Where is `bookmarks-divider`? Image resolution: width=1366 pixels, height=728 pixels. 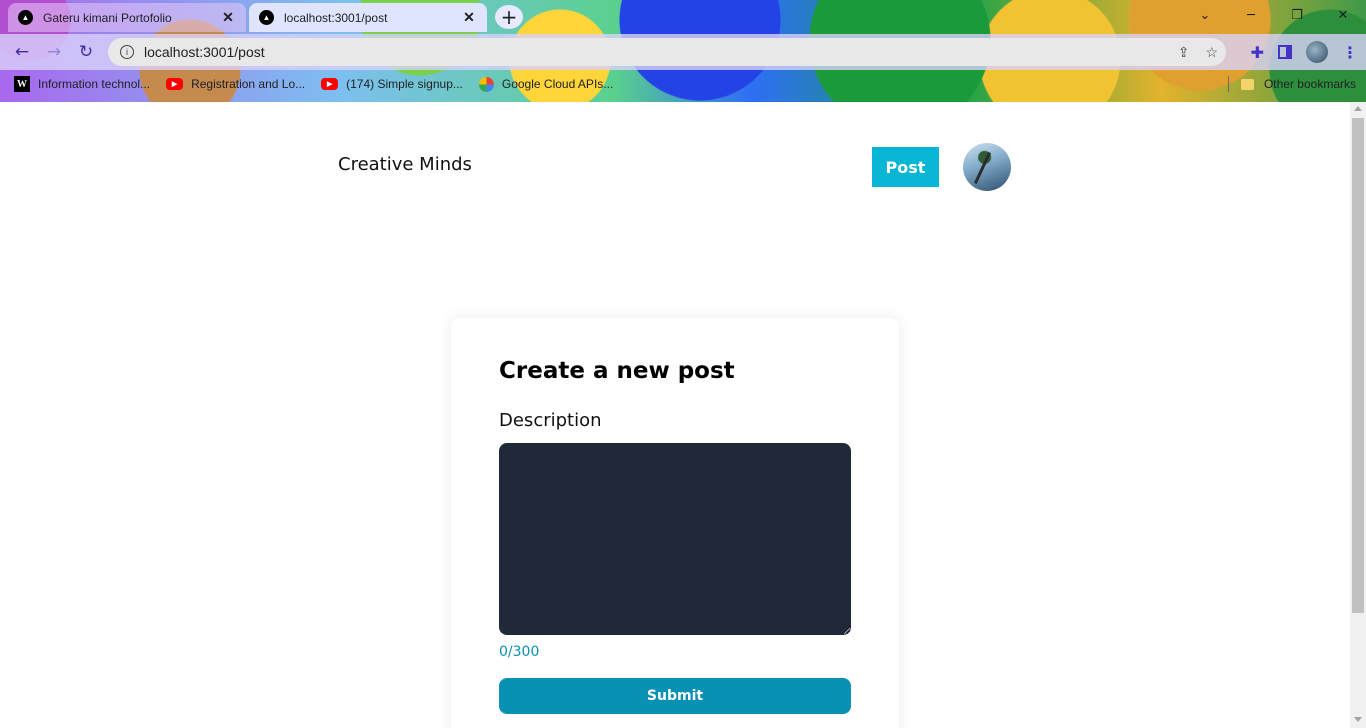 bookmarks-divider is located at coordinates (1228, 84).